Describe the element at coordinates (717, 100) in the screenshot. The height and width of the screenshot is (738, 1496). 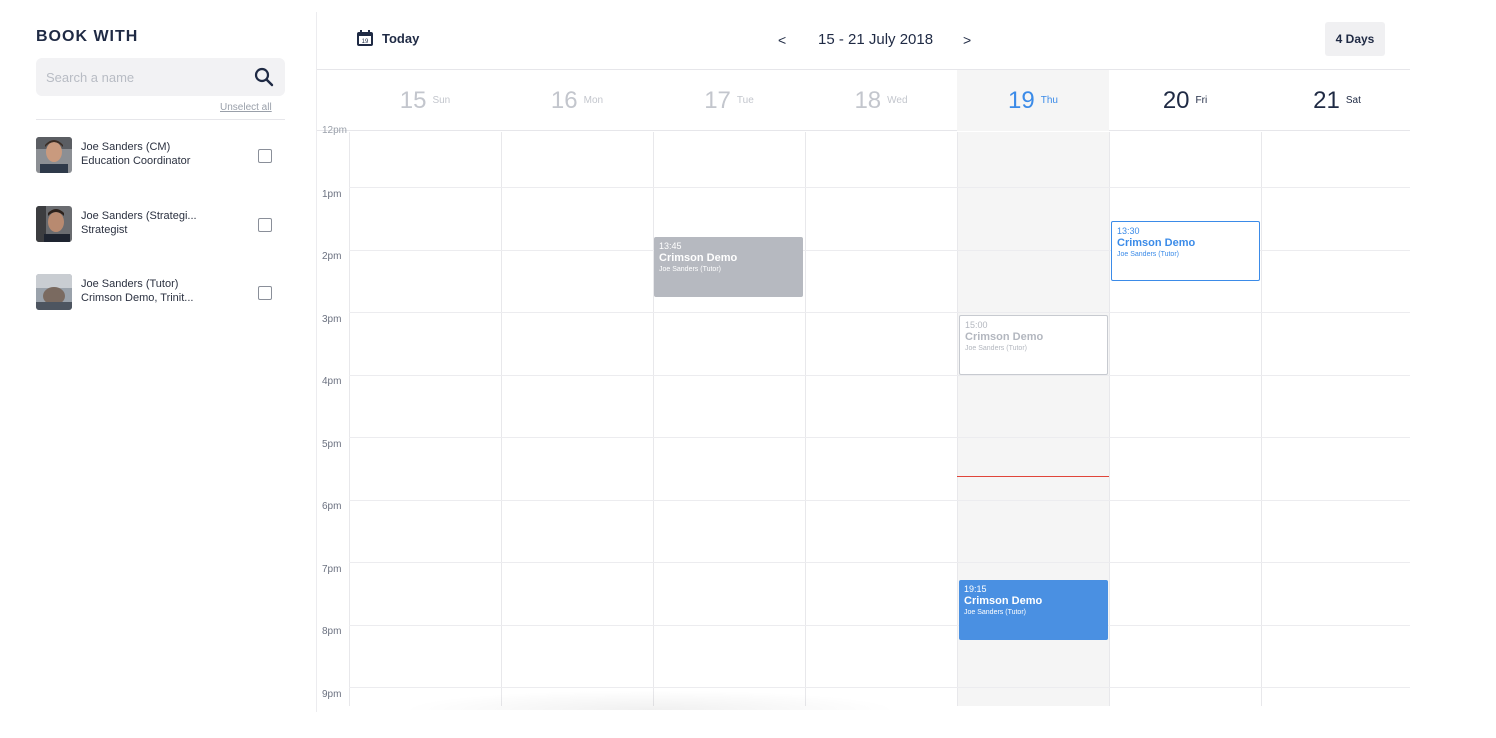
I see `day-number: 17` at that location.